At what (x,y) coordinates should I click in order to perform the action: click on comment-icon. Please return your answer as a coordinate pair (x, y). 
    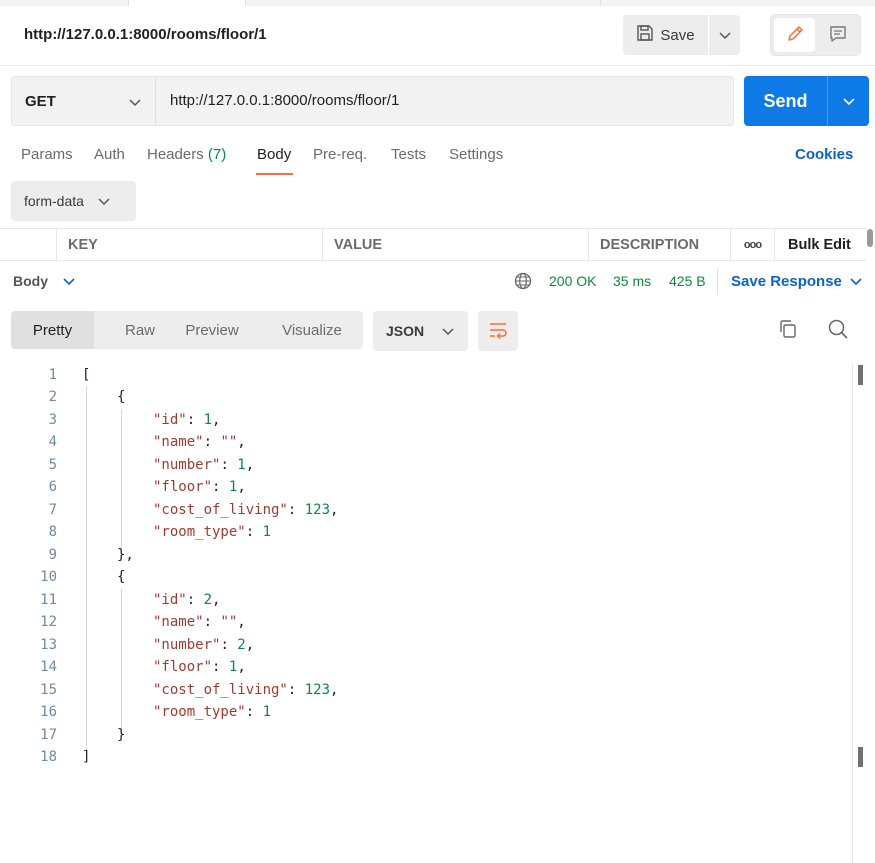
    Looking at the image, I should click on (838, 35).